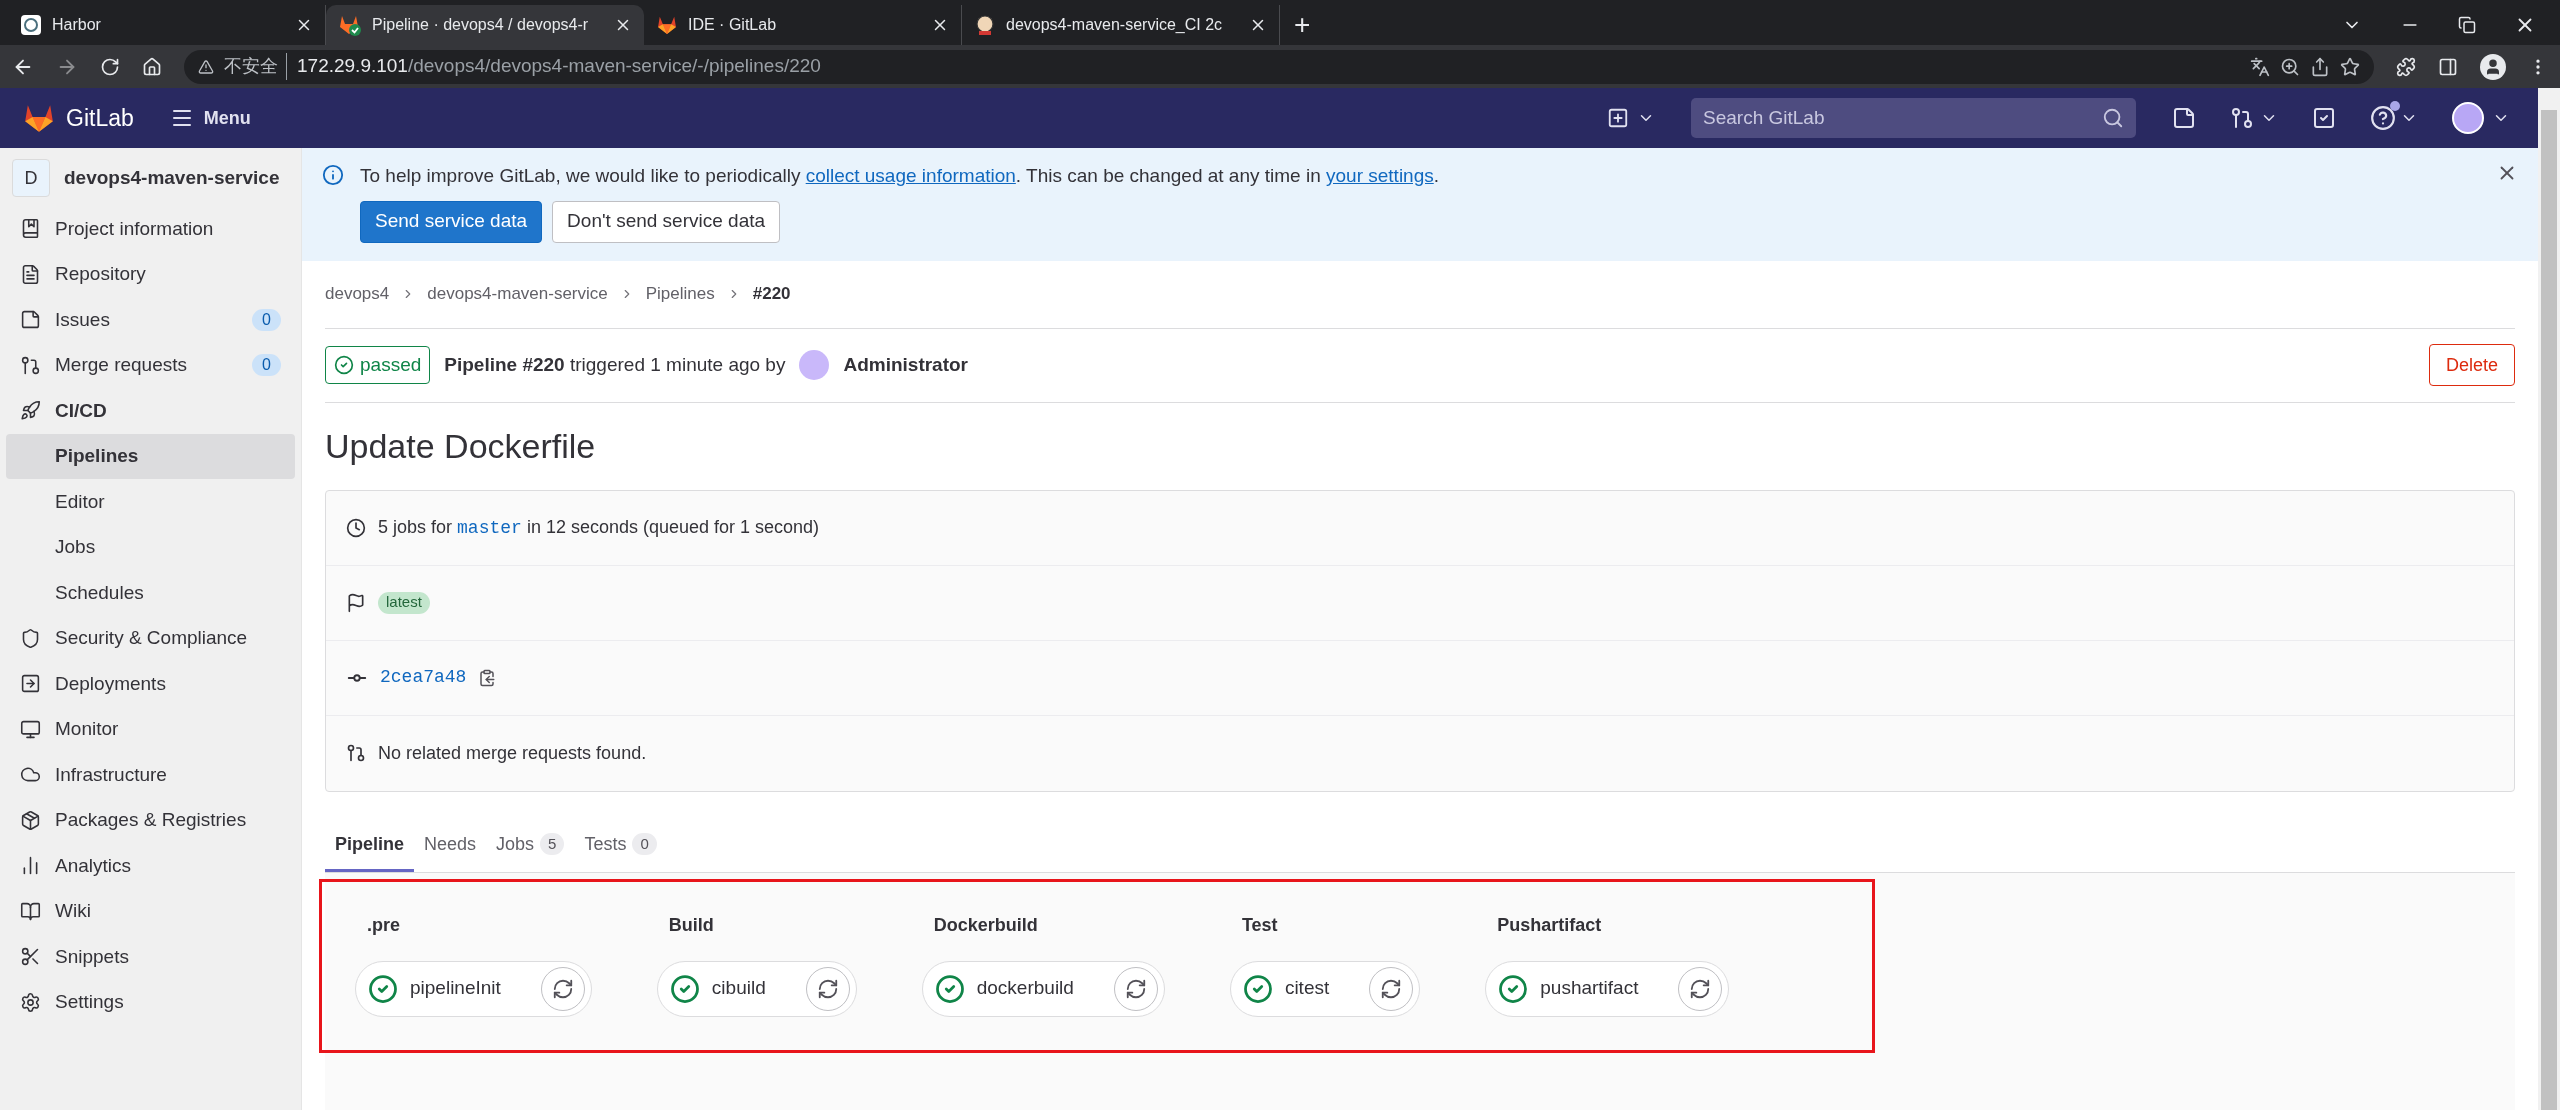  What do you see at coordinates (255, 66) in the screenshot?
I see `security-label: 不安全` at bounding box center [255, 66].